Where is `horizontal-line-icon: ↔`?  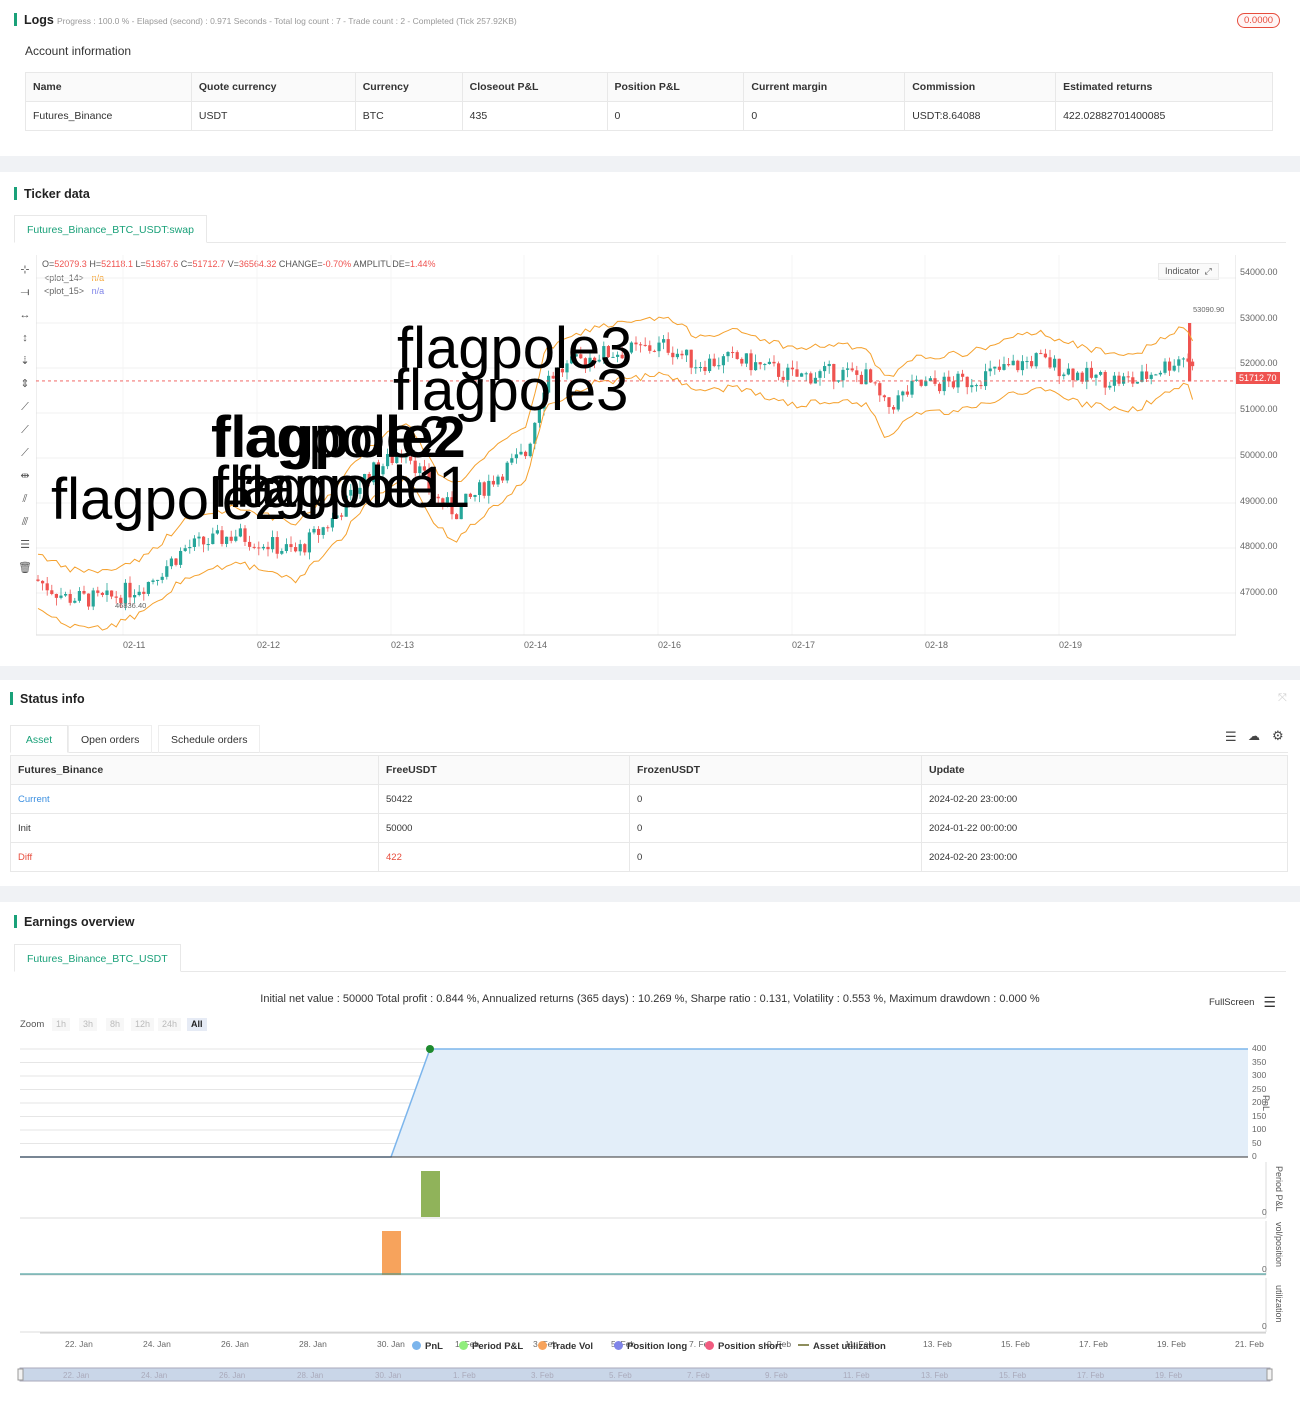 horizontal-line-icon: ↔ is located at coordinates (25, 315).